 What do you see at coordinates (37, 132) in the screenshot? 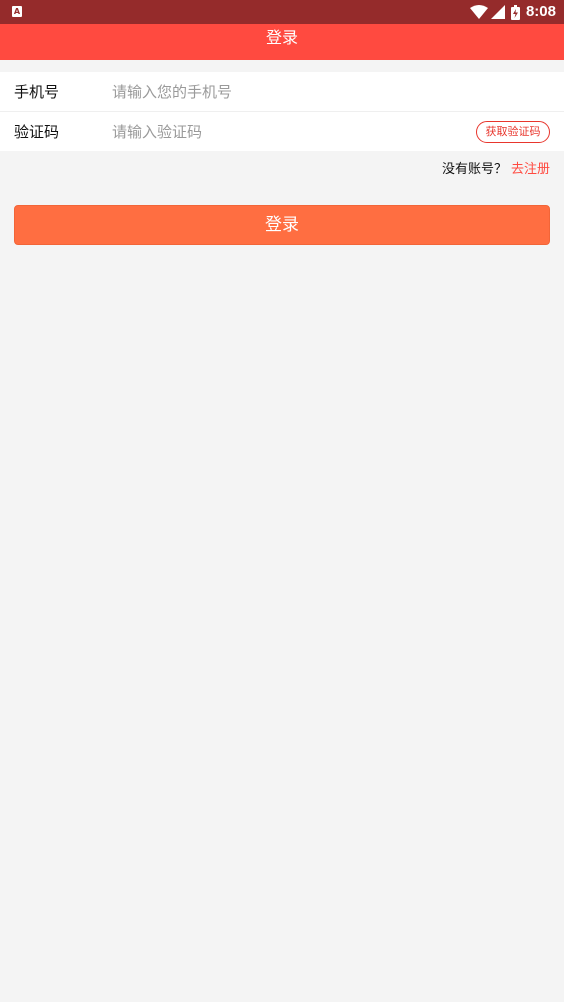
I see `code-label: 验证码` at bounding box center [37, 132].